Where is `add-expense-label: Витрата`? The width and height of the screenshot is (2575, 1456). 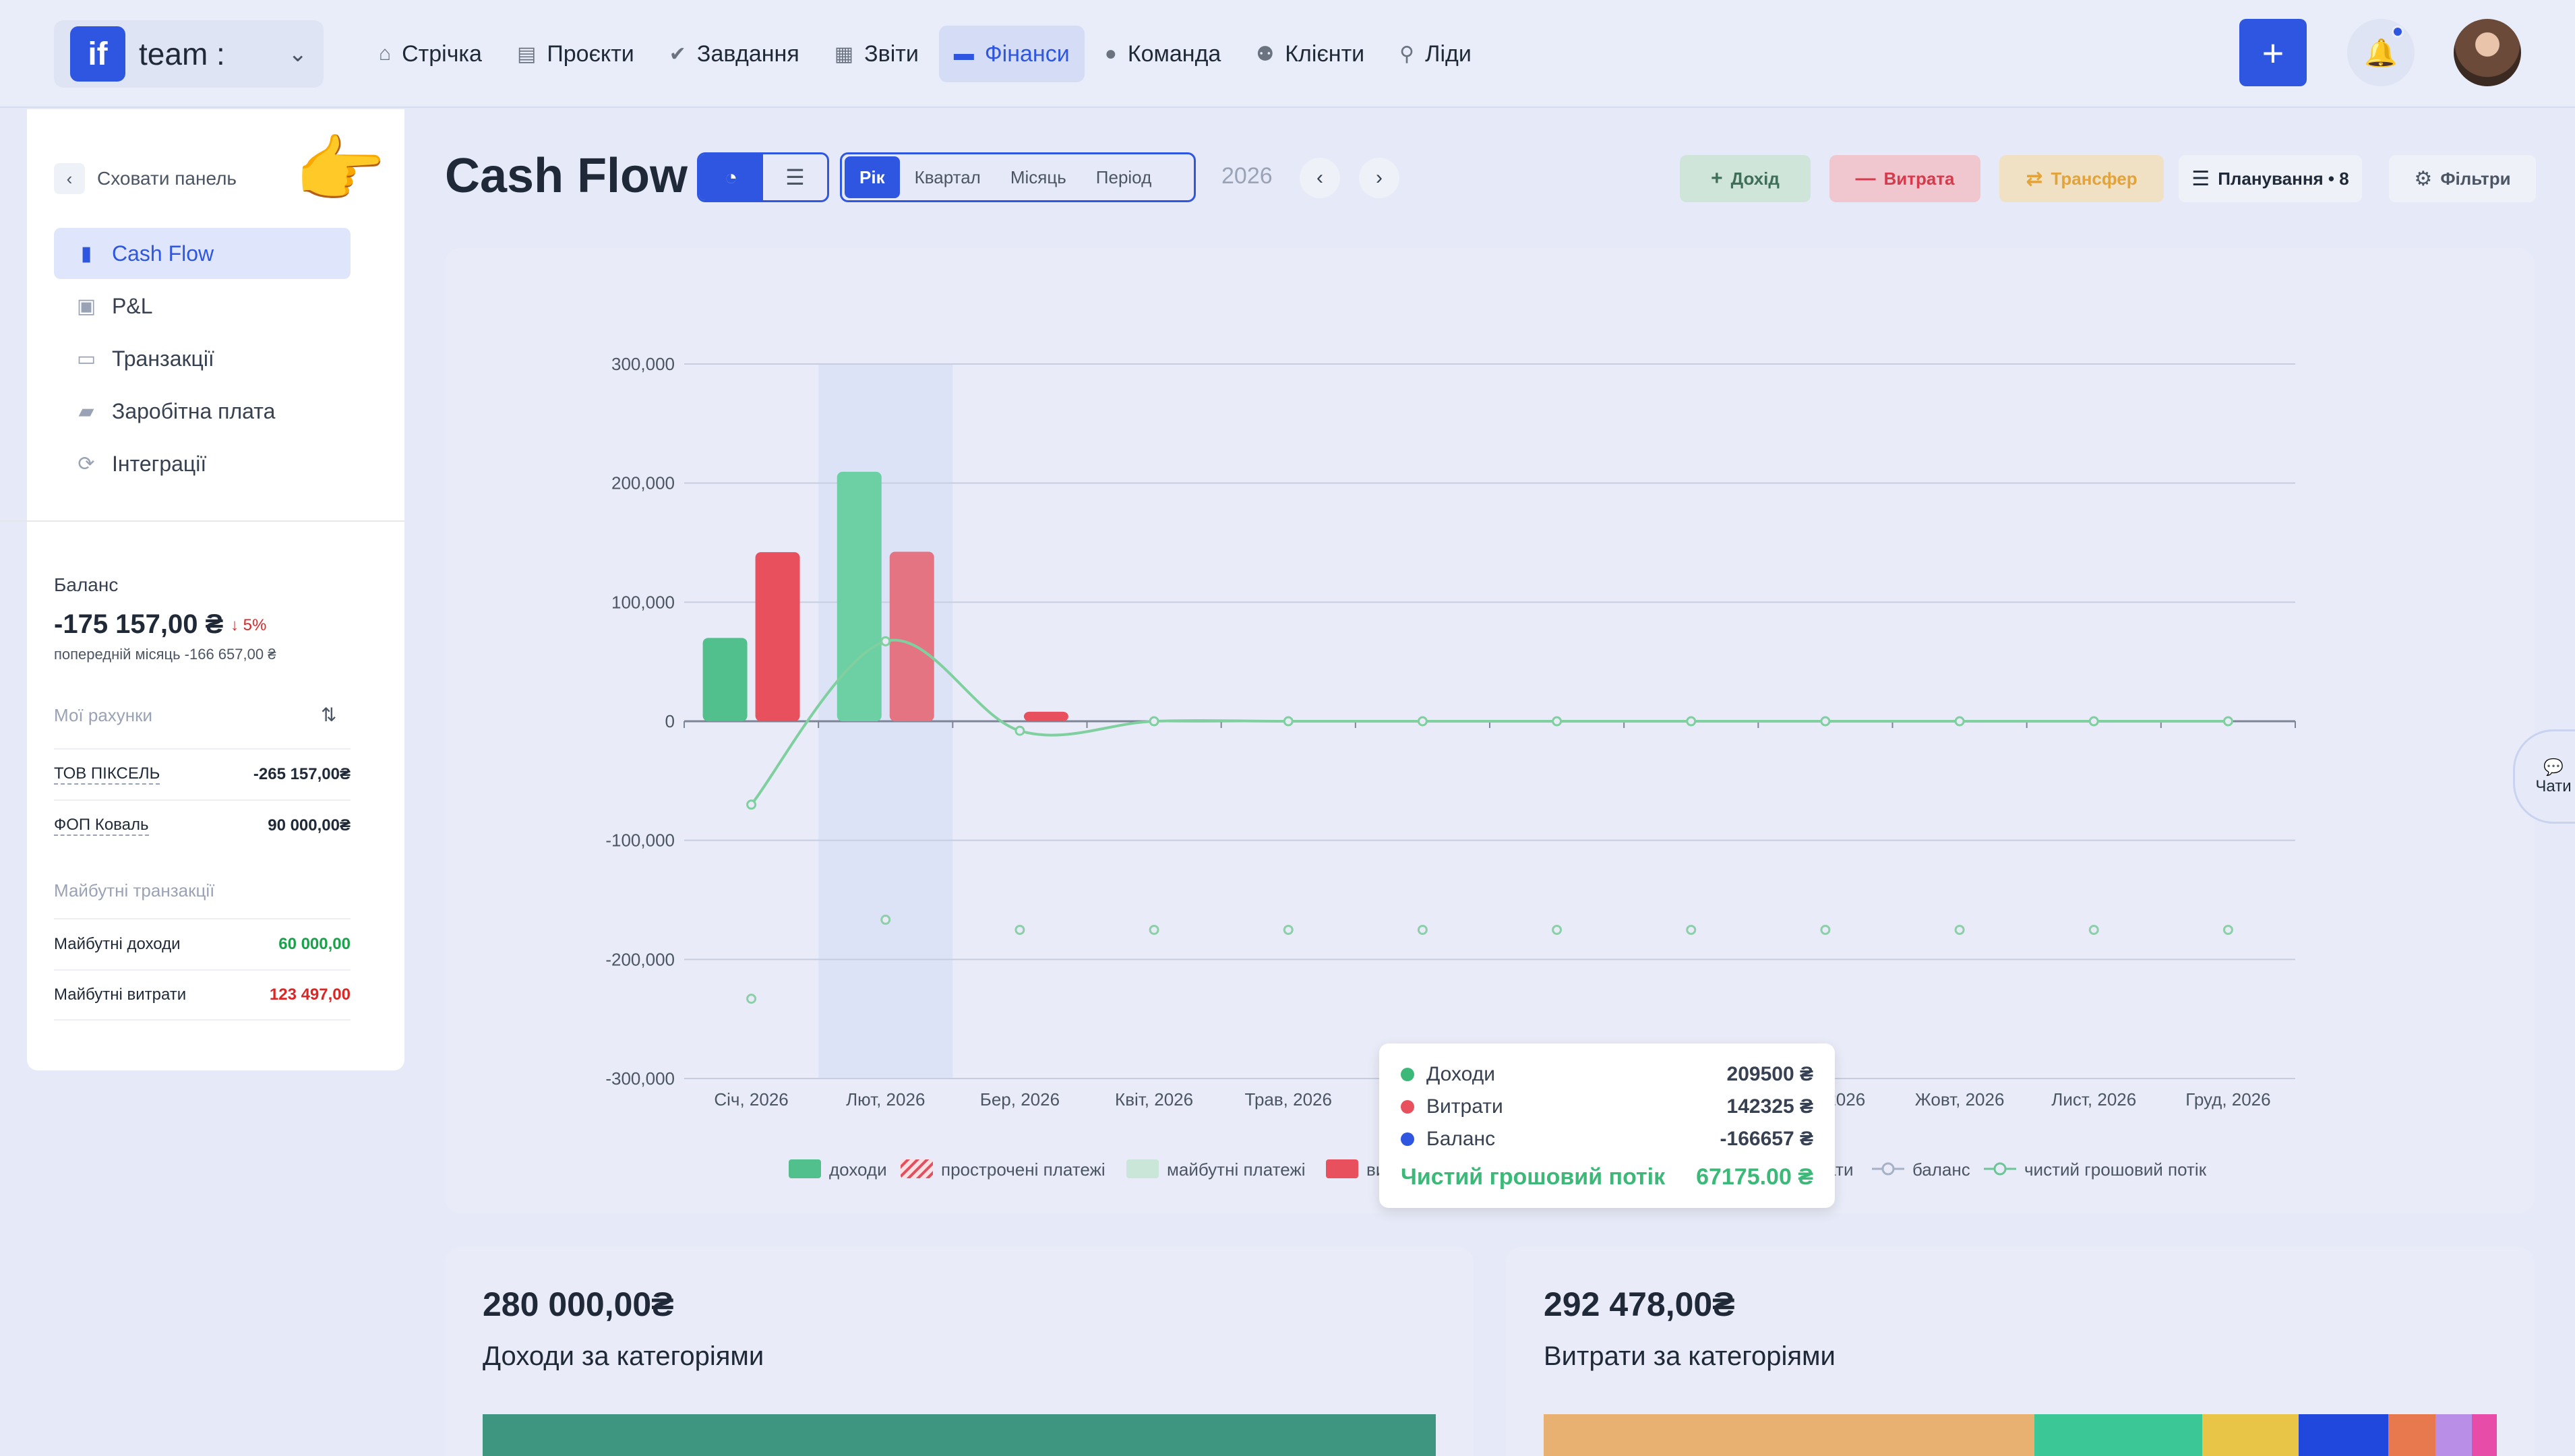
add-expense-label: Витрата is located at coordinates (1919, 178).